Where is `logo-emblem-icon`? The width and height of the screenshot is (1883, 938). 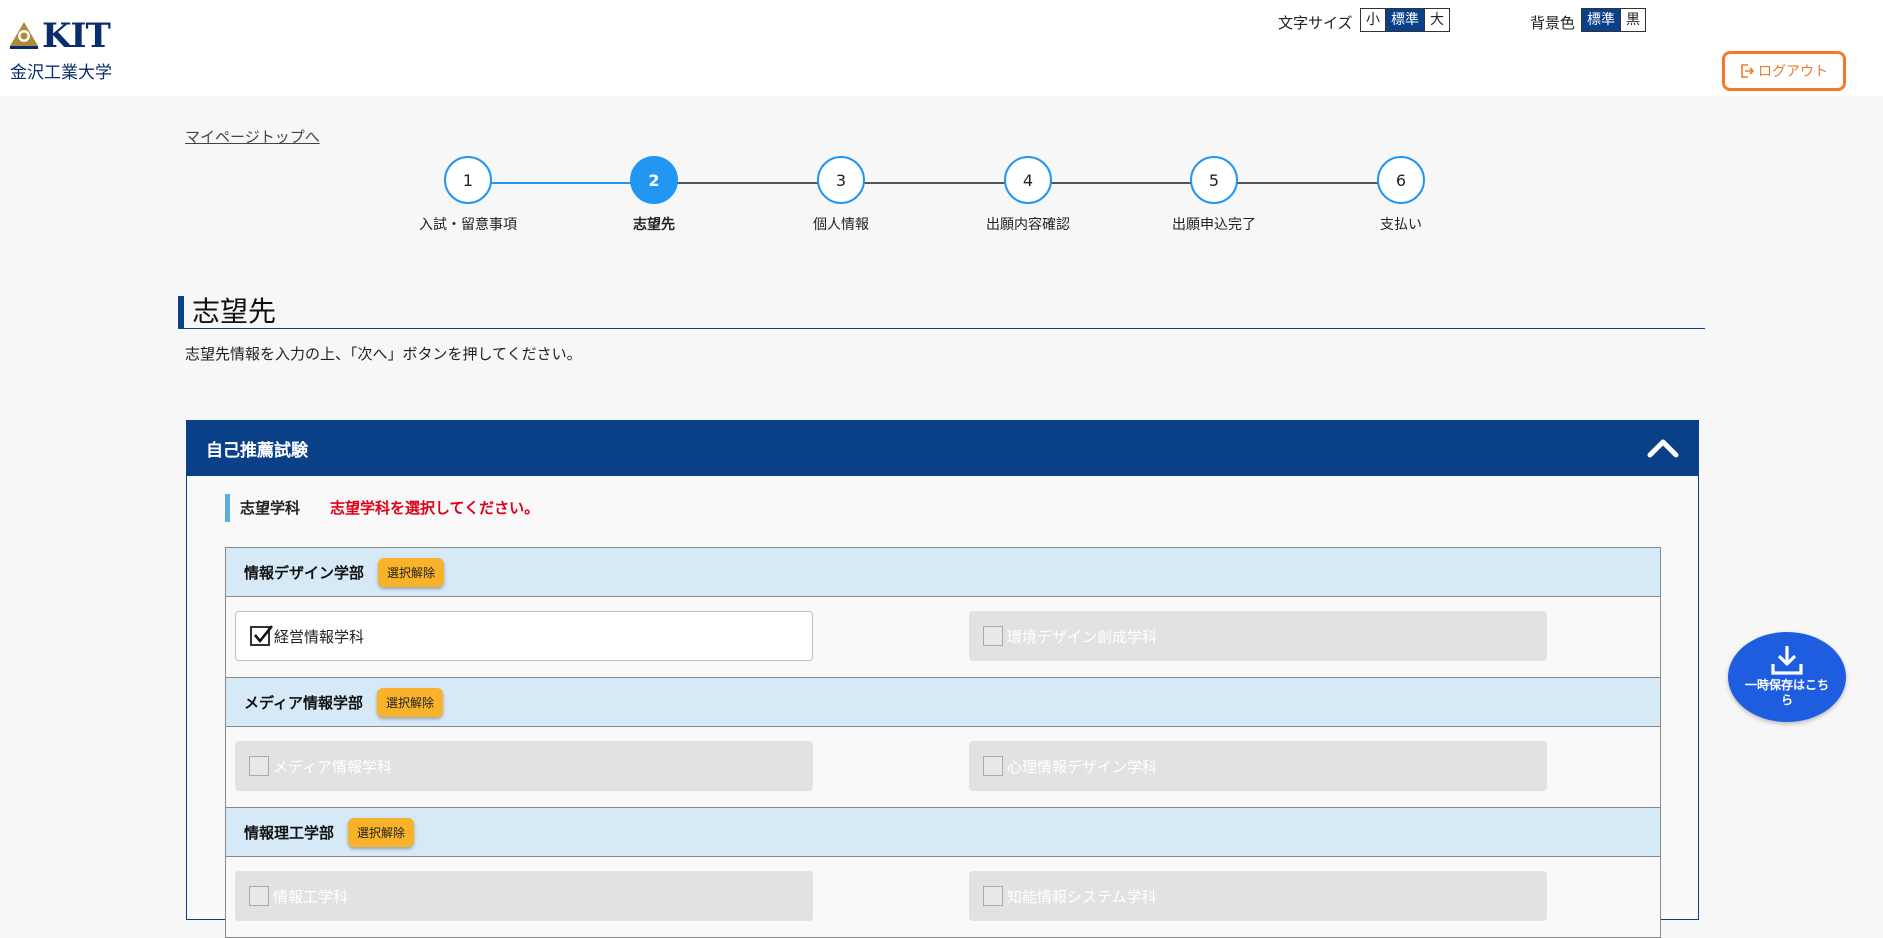 logo-emblem-icon is located at coordinates (24, 35).